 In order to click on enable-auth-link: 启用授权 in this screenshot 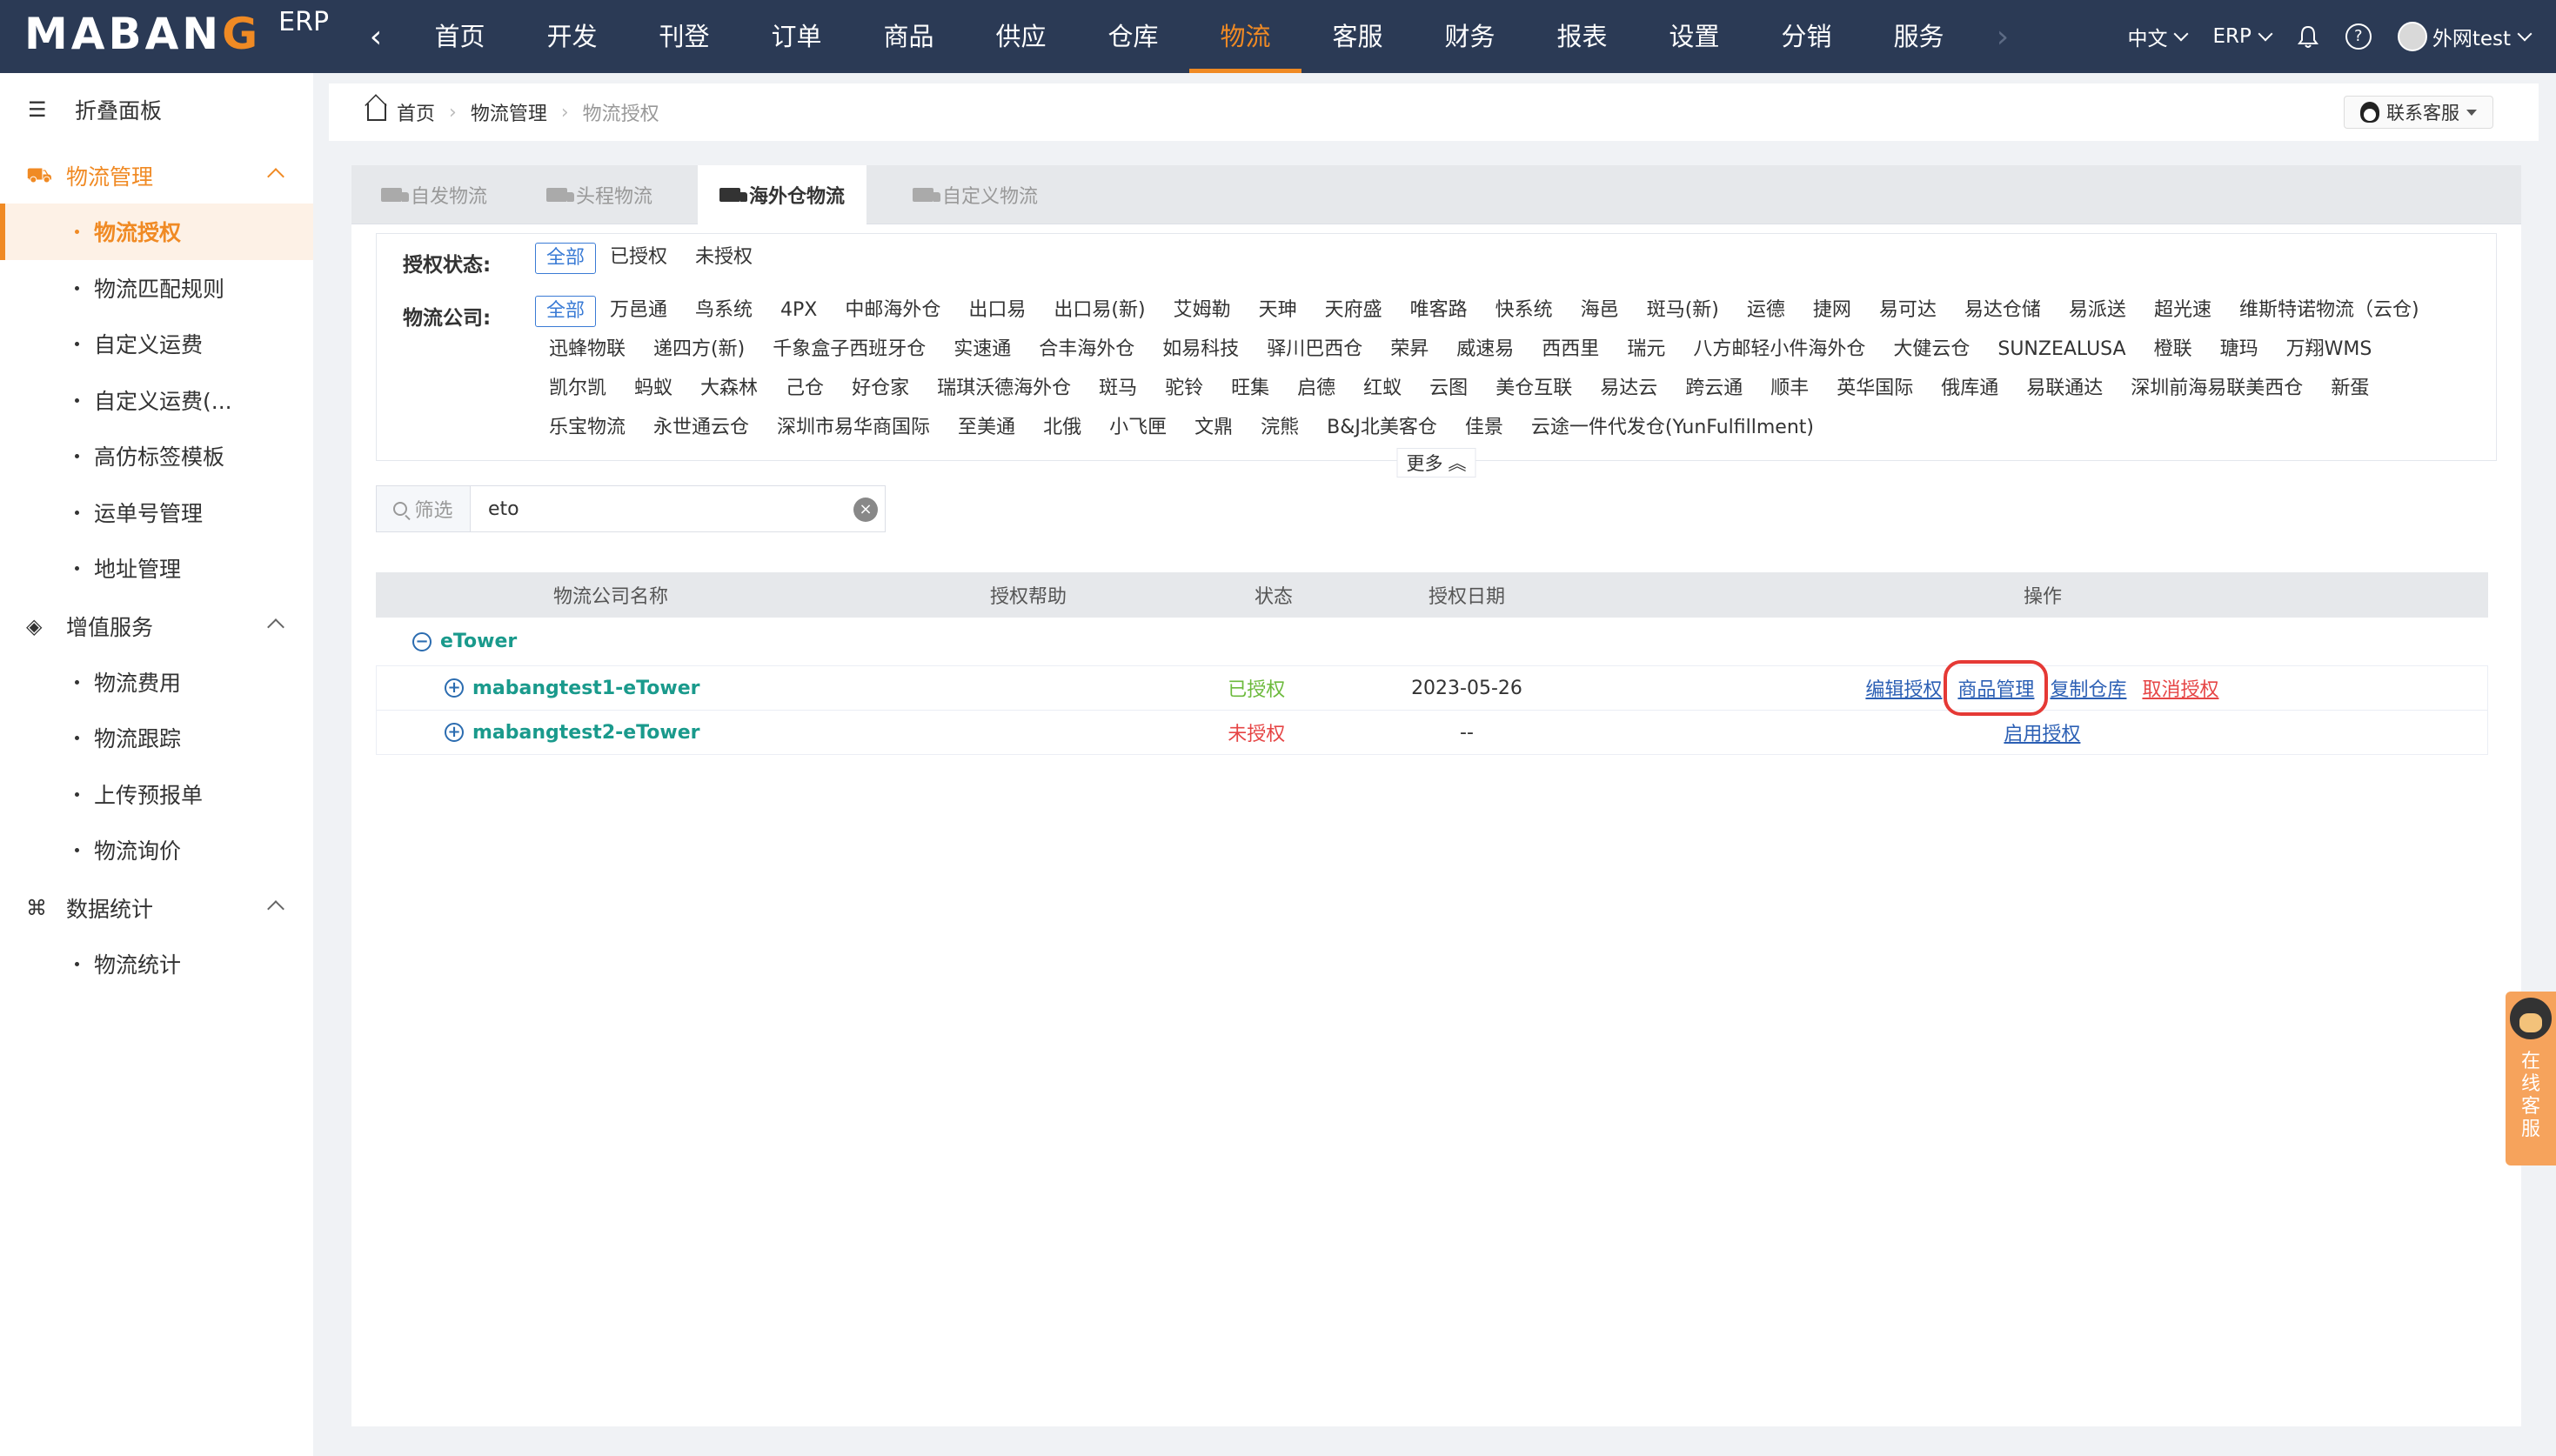, I will do `click(2042, 732)`.